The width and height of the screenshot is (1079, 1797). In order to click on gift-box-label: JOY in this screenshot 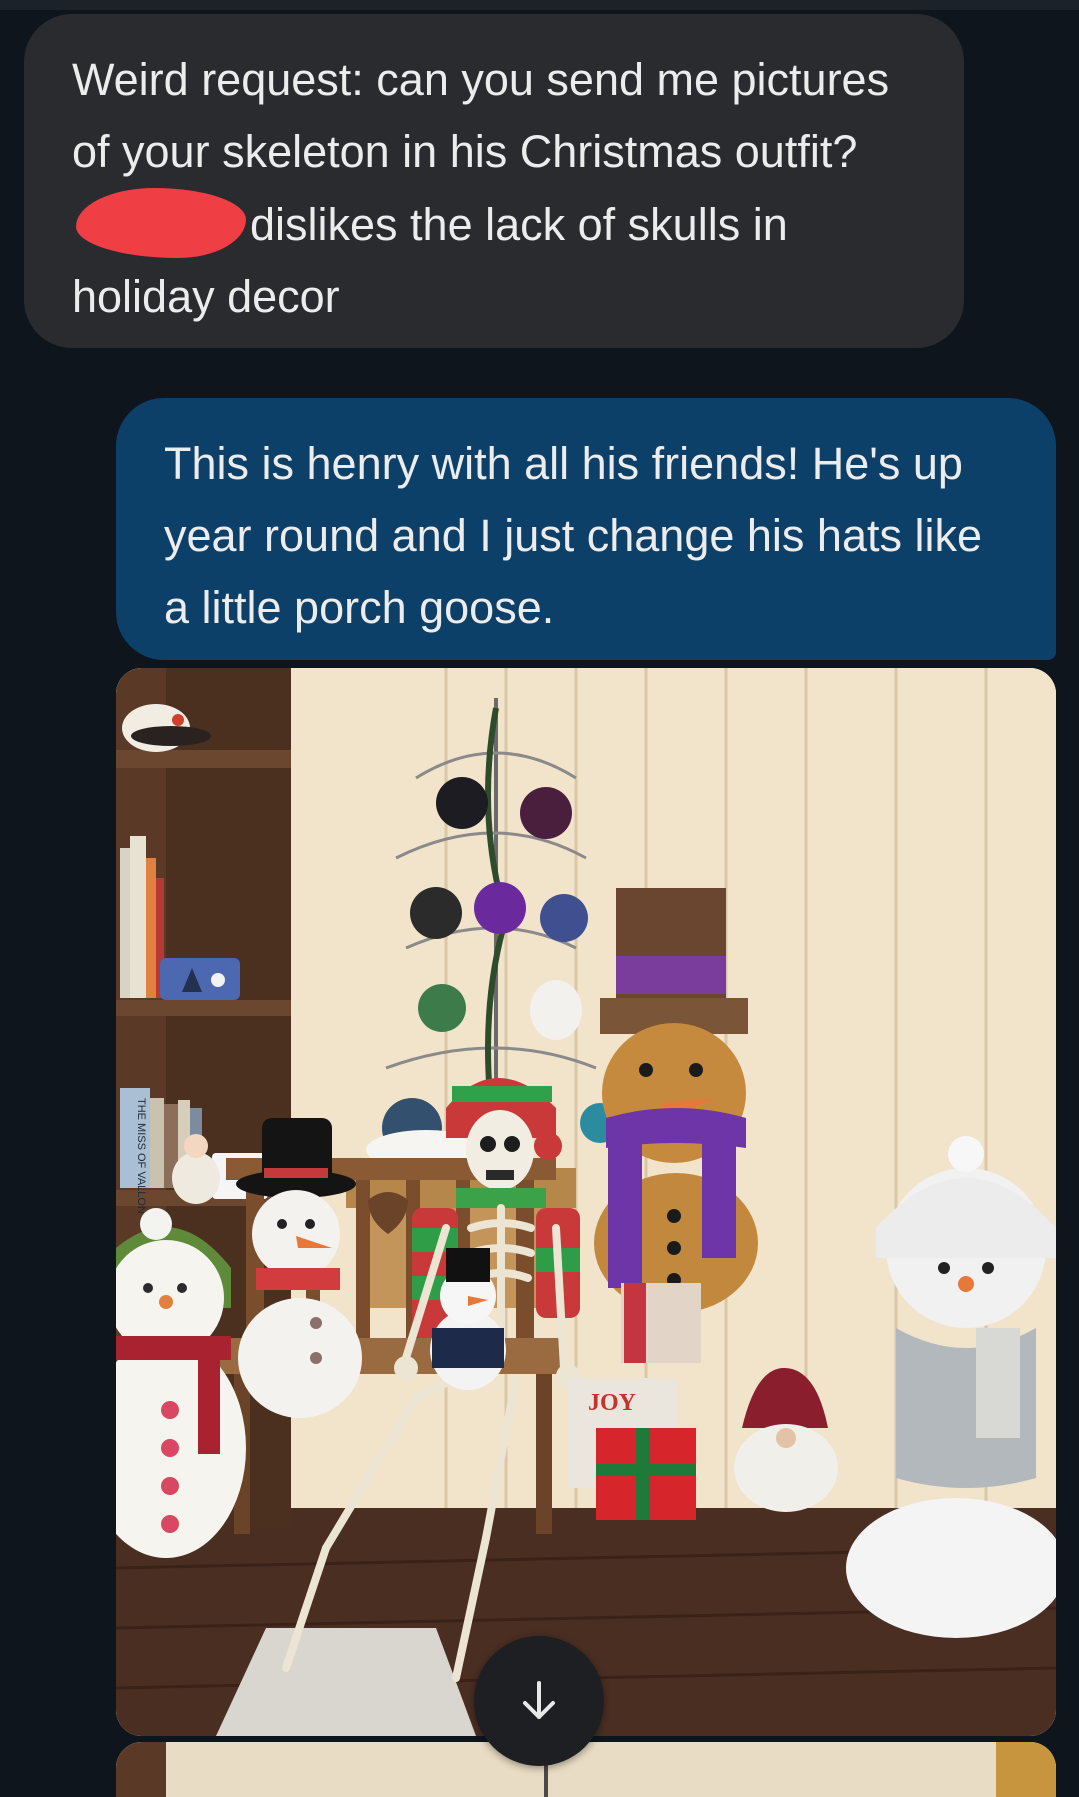, I will do `click(612, 1403)`.